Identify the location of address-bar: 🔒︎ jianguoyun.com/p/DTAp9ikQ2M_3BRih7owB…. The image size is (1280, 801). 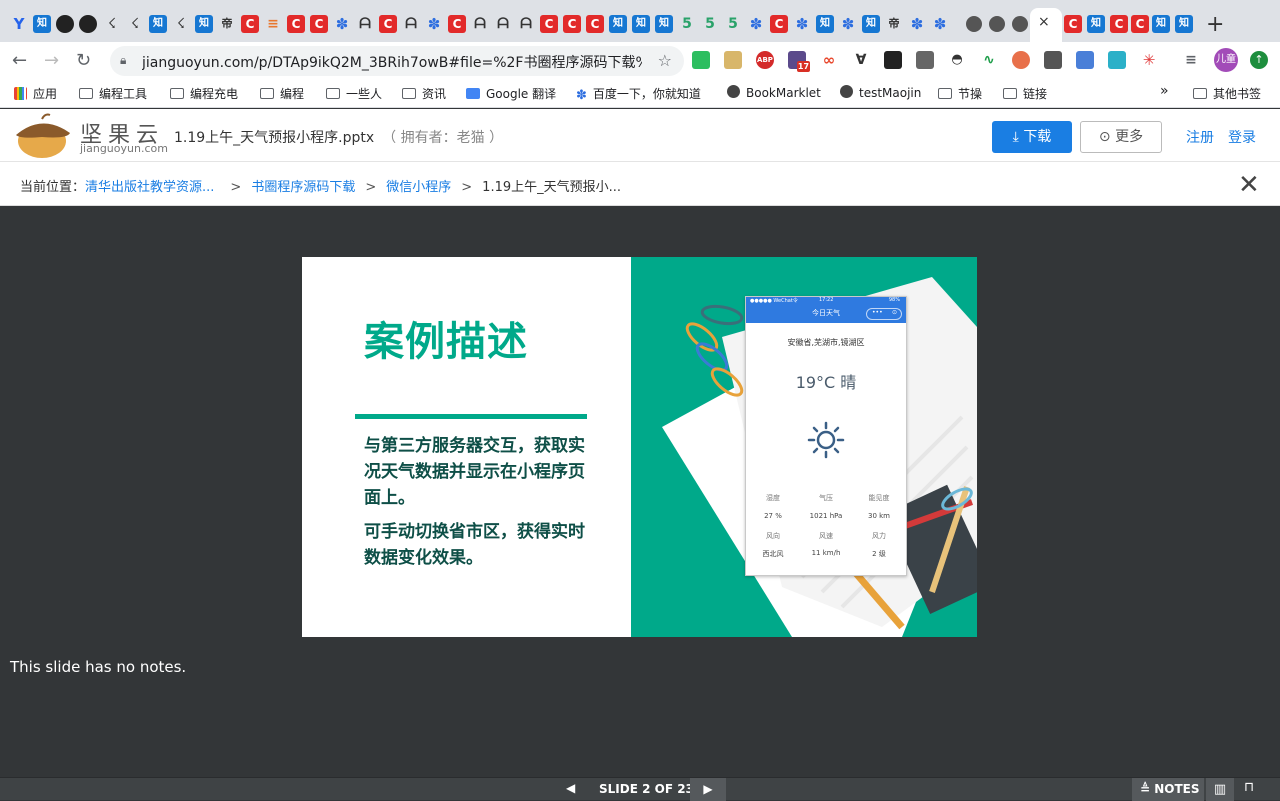
(397, 61).